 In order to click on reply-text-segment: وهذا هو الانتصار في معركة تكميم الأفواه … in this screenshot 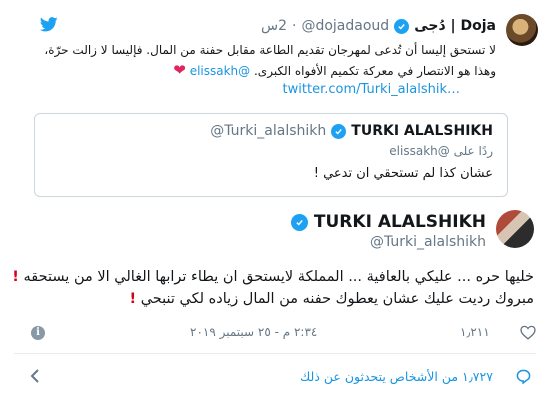, I will do `click(374, 71)`.